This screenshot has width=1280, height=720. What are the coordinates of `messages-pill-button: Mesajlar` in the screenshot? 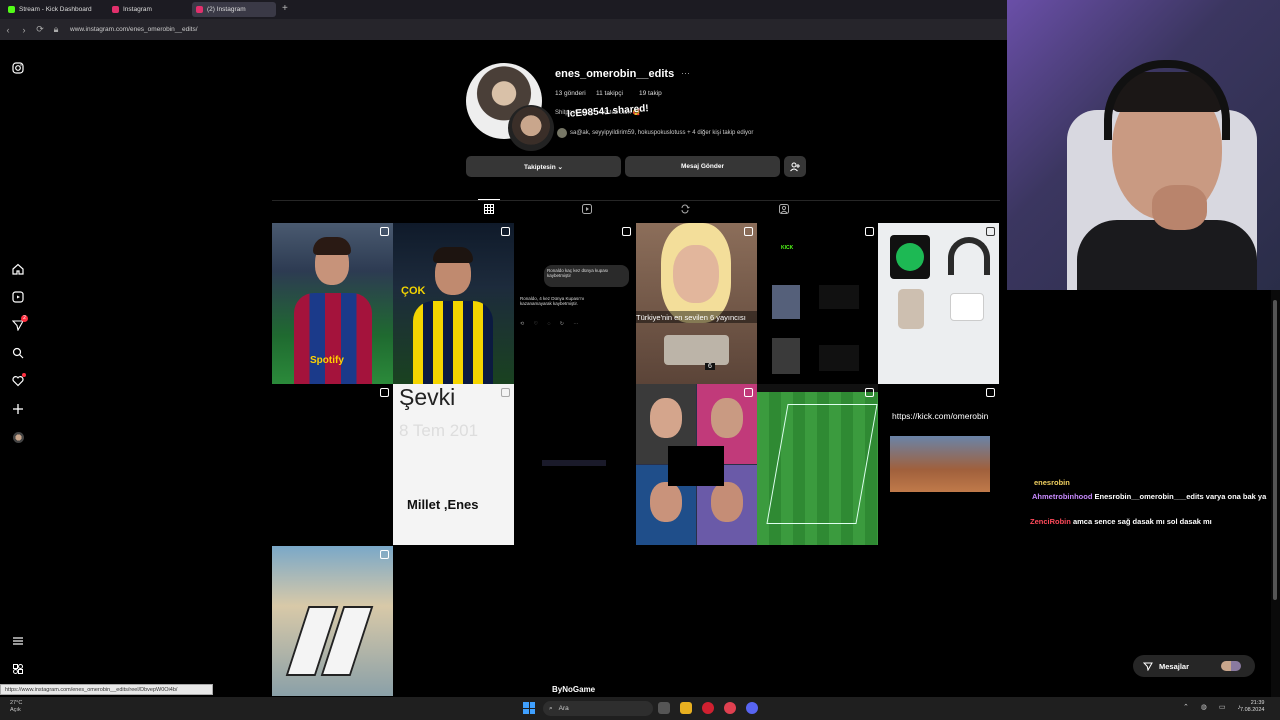 It's located at (1194, 666).